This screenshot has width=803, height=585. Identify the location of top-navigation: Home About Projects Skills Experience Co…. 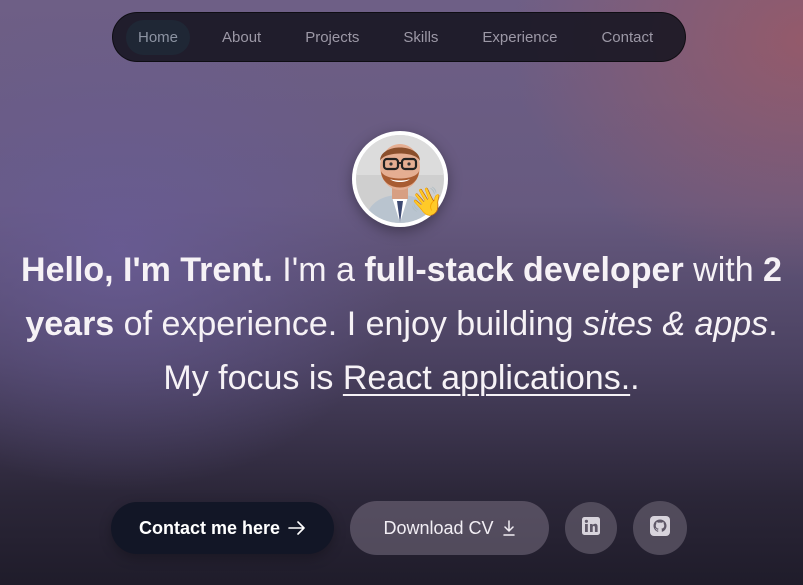
(399, 37).